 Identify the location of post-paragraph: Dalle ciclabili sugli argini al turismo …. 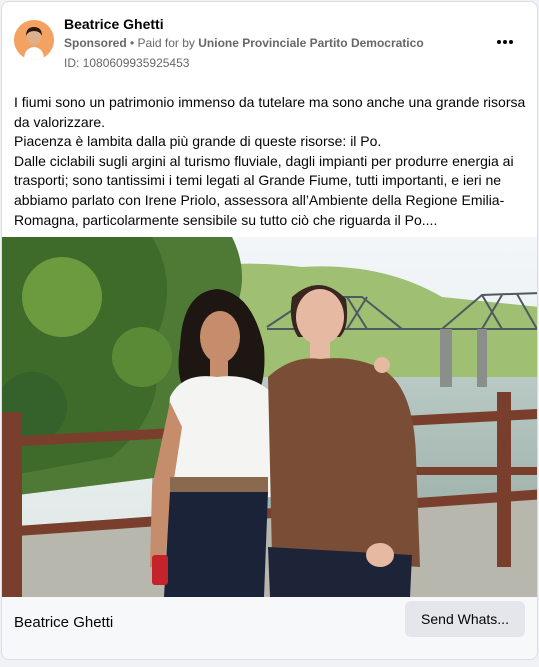
(264, 190).